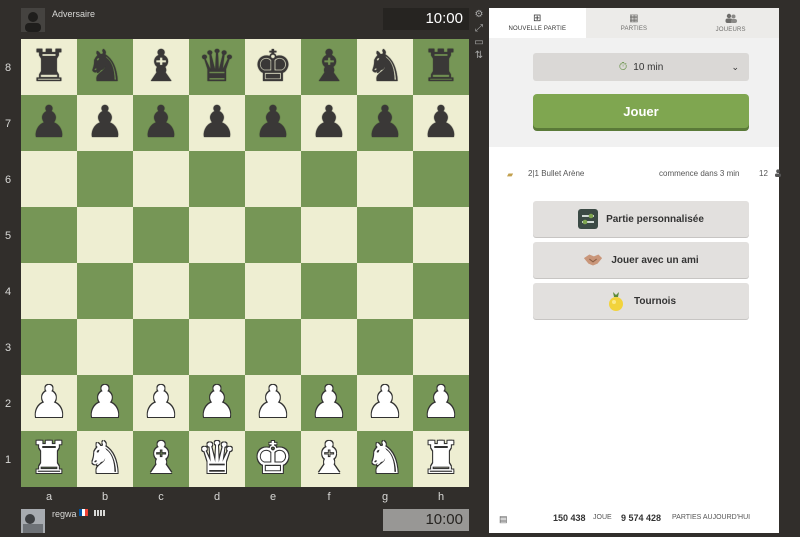 Image resolution: width=800 pixels, height=537 pixels. I want to click on square-h7: ♟, so click(441, 123).